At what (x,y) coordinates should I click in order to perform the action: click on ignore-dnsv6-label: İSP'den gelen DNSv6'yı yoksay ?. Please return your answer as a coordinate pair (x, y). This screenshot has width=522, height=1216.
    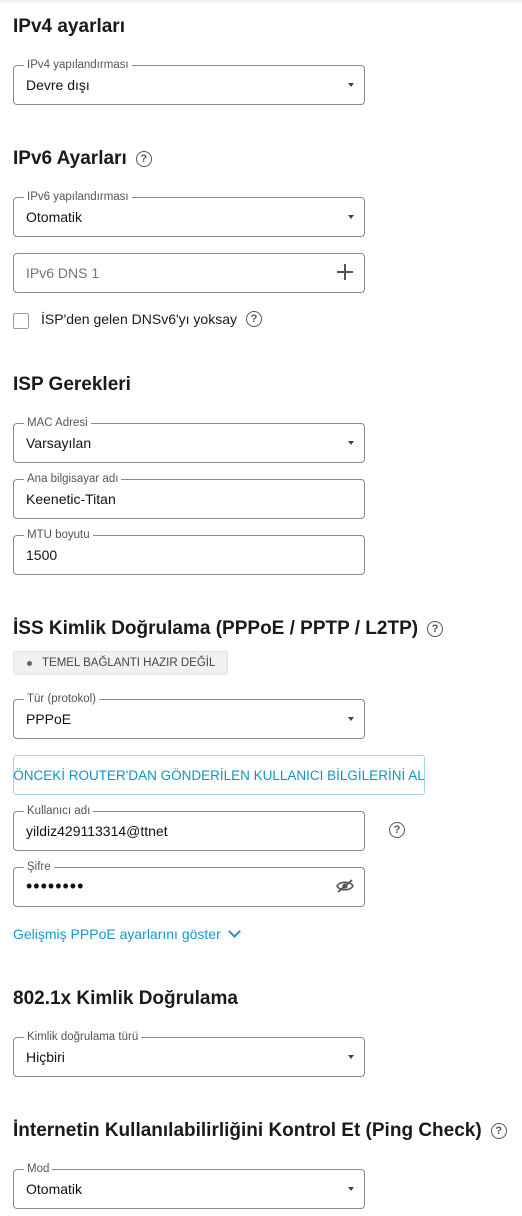
    Looking at the image, I should click on (151, 319).